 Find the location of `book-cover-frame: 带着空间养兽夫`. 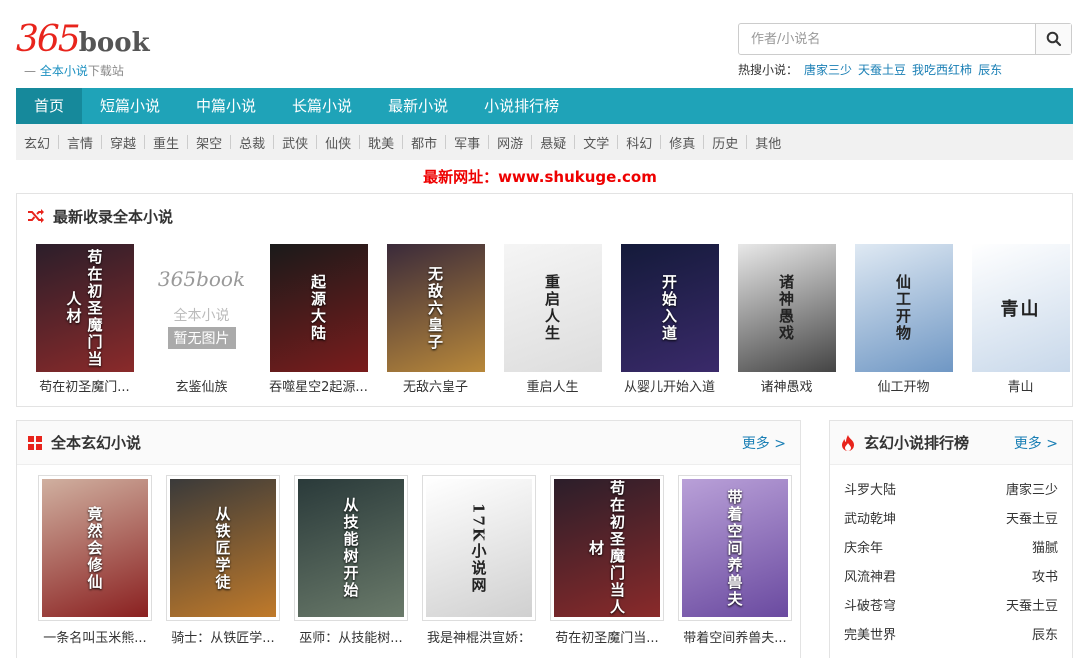

book-cover-frame: 带着空间养兽夫 is located at coordinates (735, 548).